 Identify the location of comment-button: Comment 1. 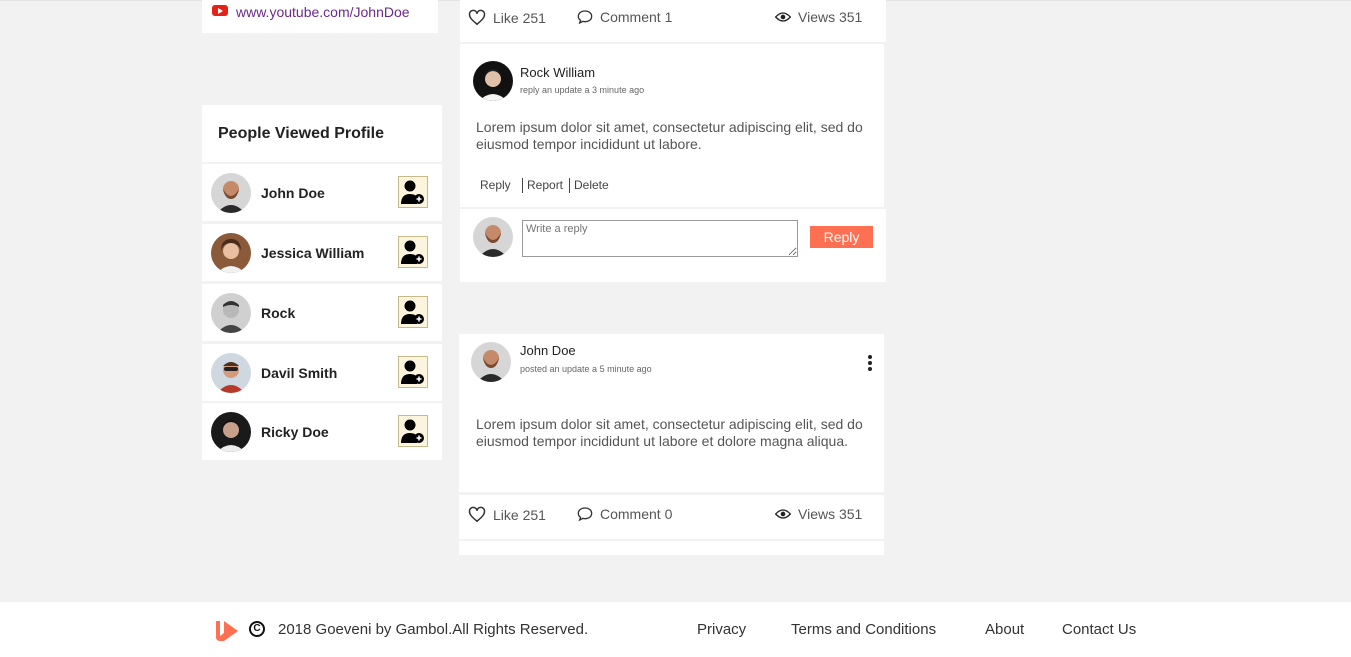
(624, 17).